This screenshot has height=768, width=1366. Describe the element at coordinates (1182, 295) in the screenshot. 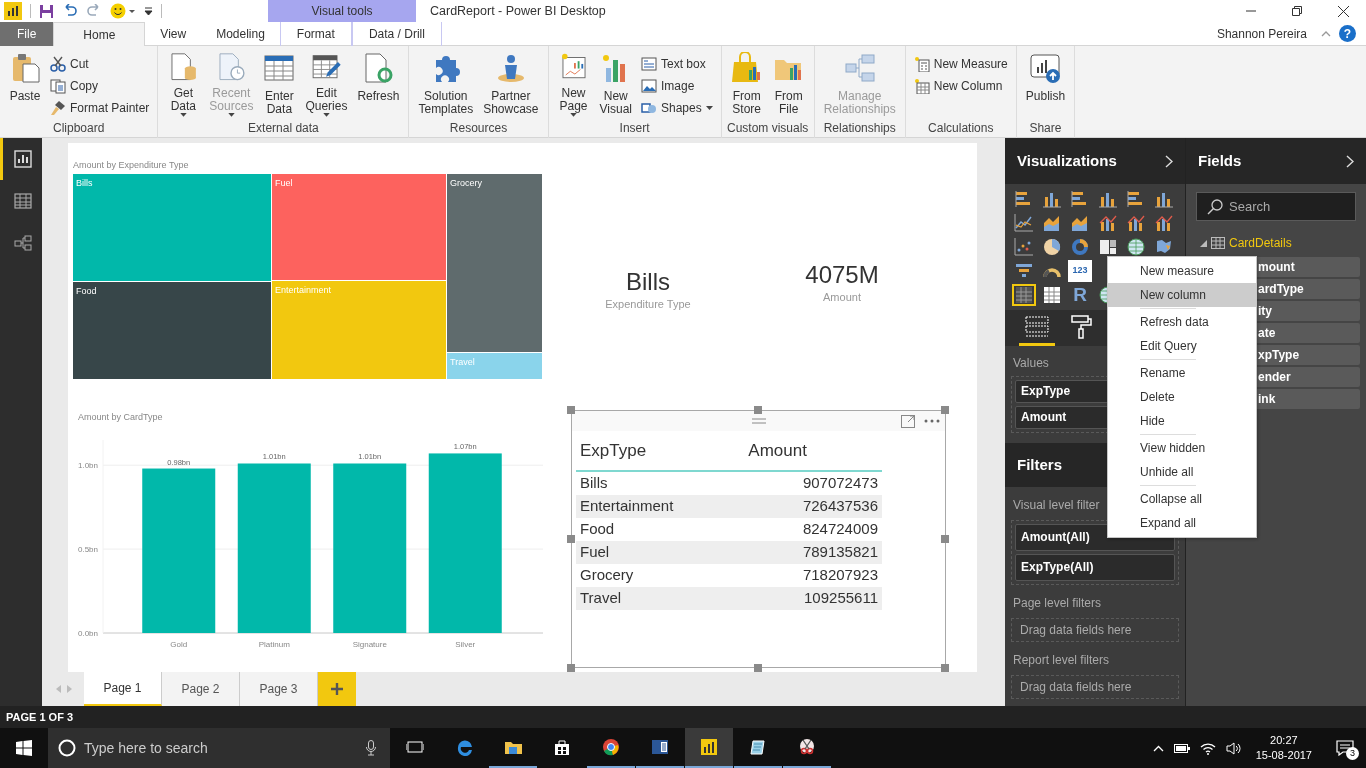

I see `menu-item: New column` at that location.